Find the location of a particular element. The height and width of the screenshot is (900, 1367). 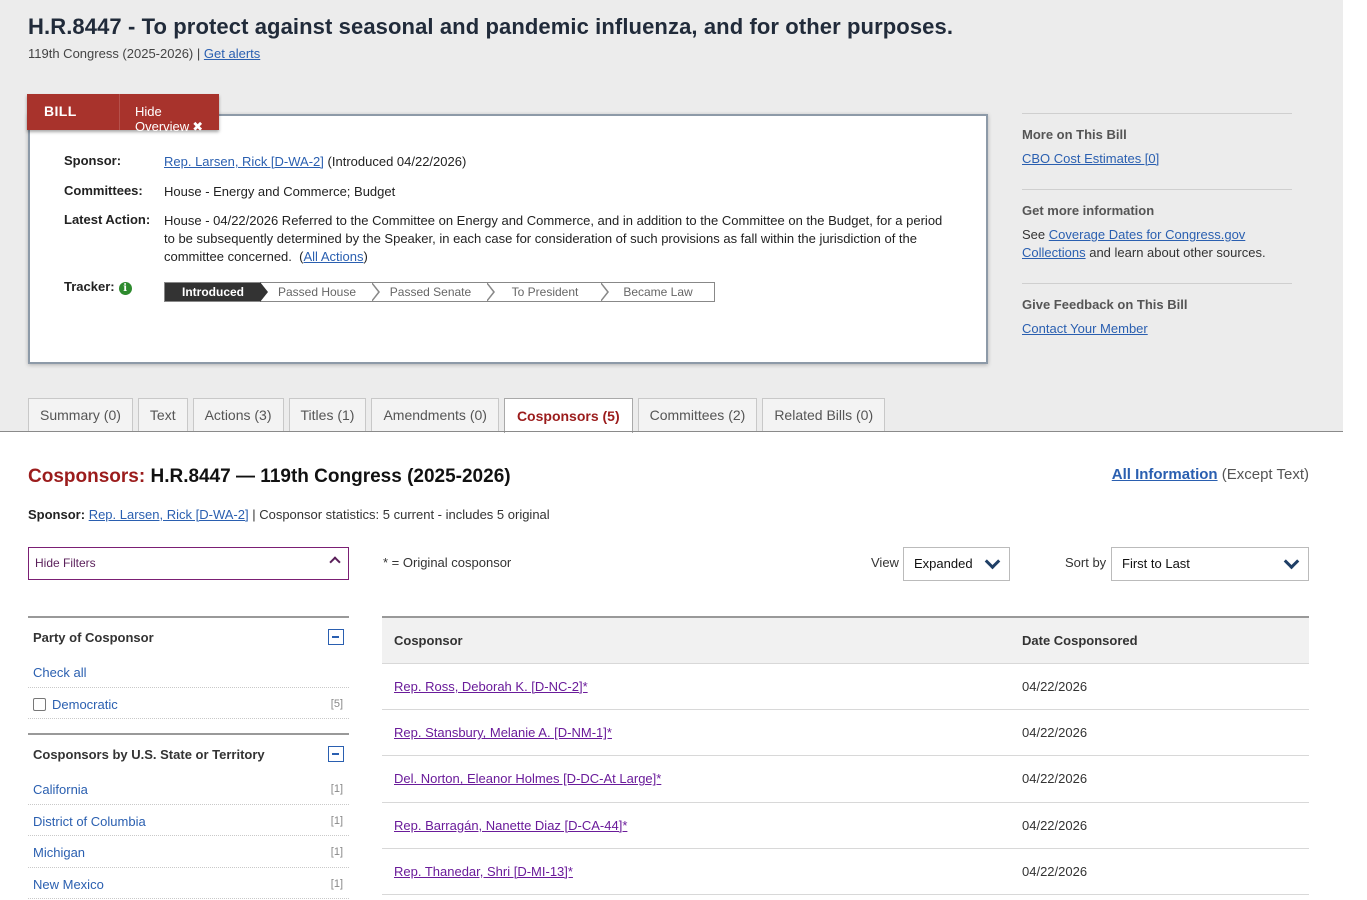

state-filter-heading: Cosponsors by U.S. State or Territory is located at coordinates (149, 754).